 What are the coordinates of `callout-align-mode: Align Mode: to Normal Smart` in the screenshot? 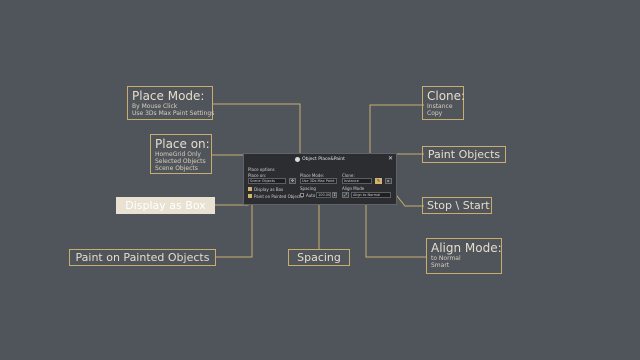 It's located at (464, 256).